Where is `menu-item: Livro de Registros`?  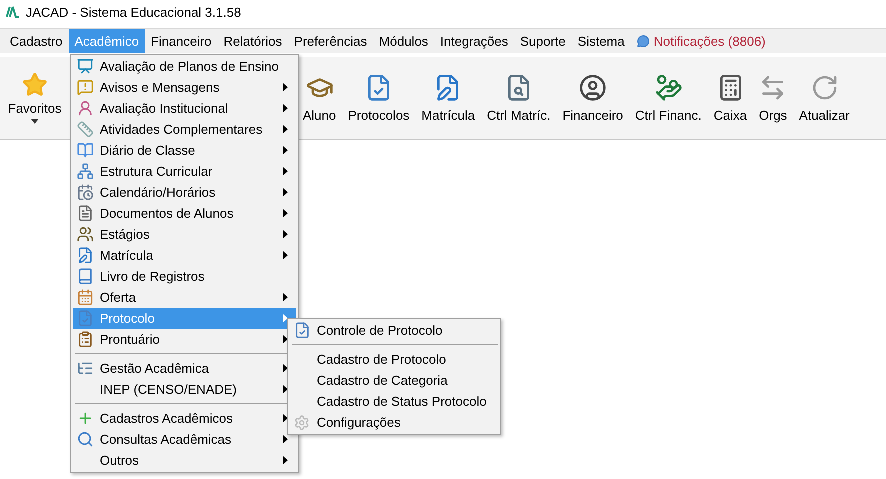 menu-item: Livro de Registros is located at coordinates (184, 276).